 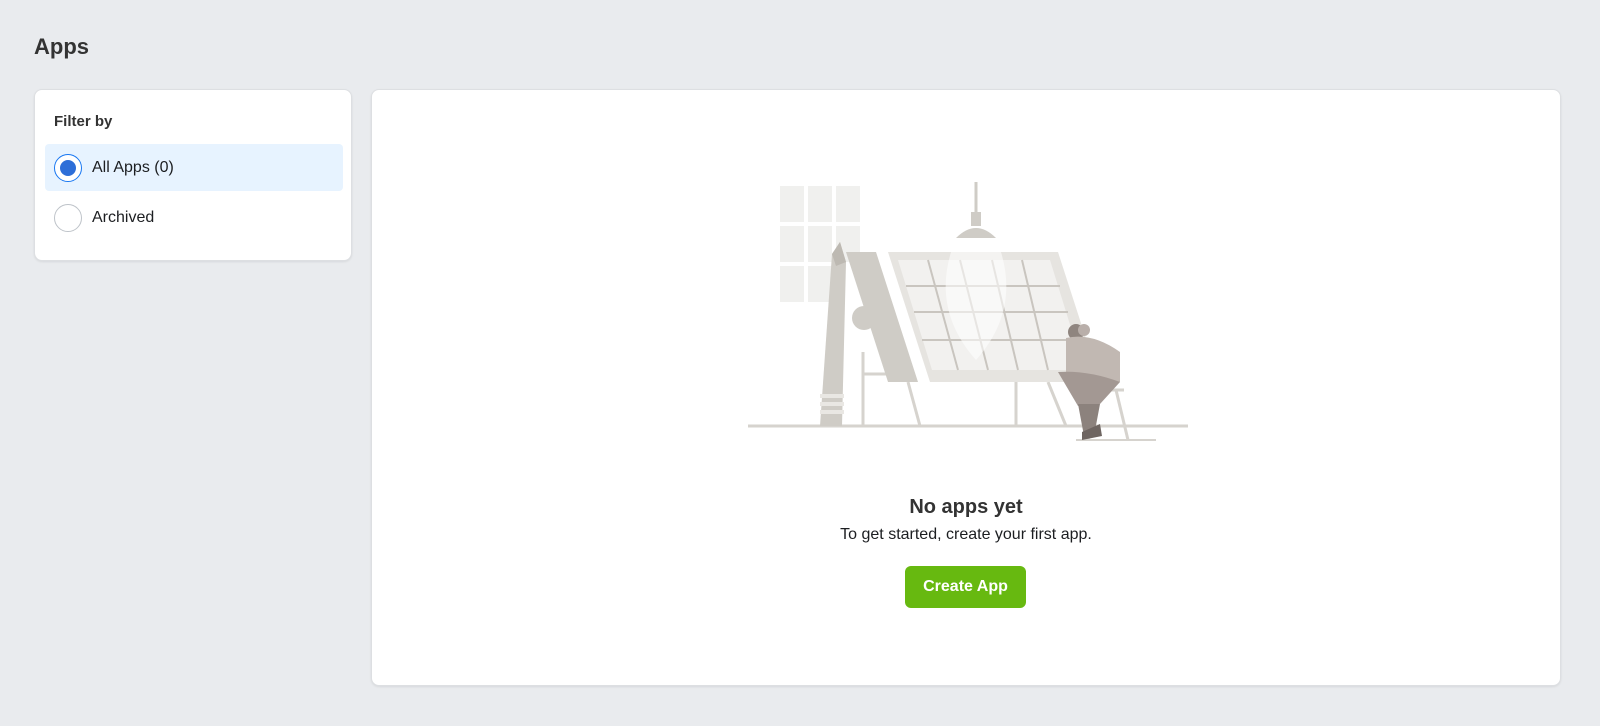 I want to click on filter-panel: Filter by All Apps (0) Archived, so click(x=193, y=175).